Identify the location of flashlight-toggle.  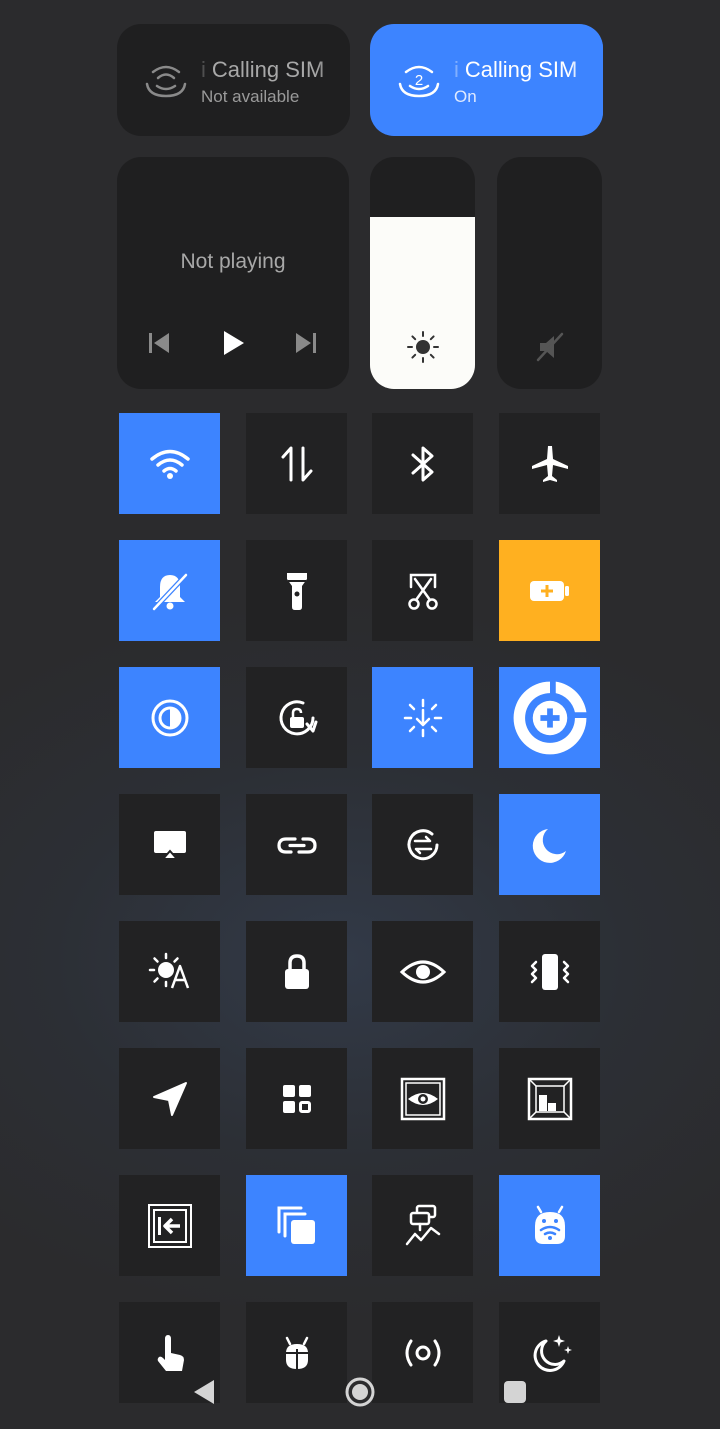
(296, 590).